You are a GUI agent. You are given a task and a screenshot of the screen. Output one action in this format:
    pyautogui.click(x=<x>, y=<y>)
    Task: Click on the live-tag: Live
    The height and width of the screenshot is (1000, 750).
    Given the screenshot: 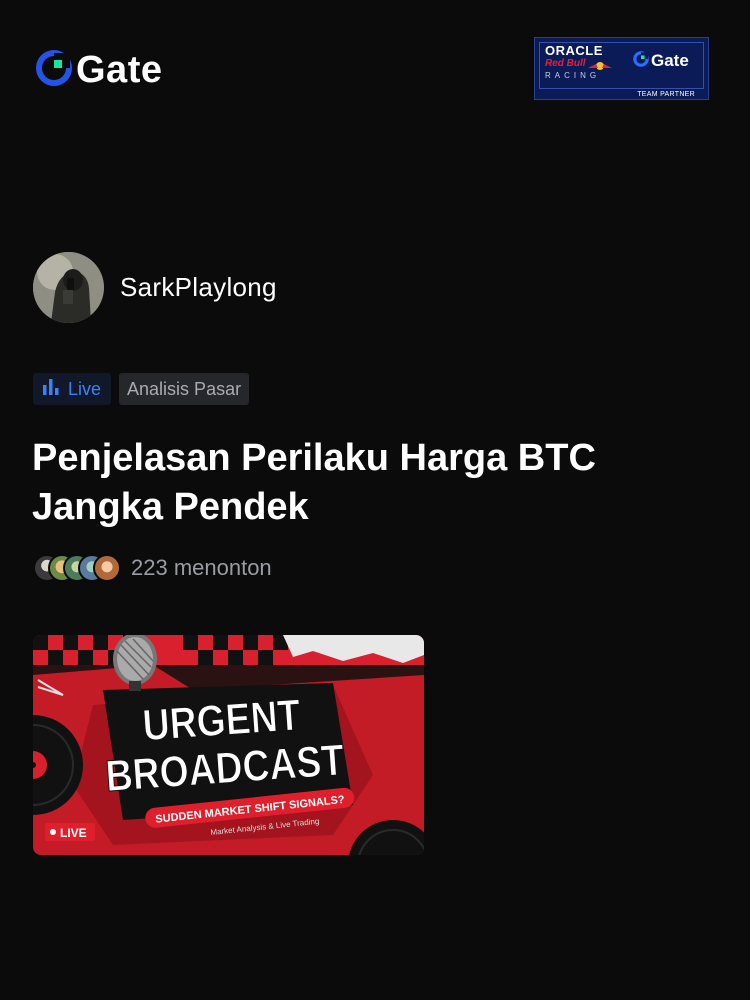 What is the action you would take?
    pyautogui.click(x=72, y=389)
    